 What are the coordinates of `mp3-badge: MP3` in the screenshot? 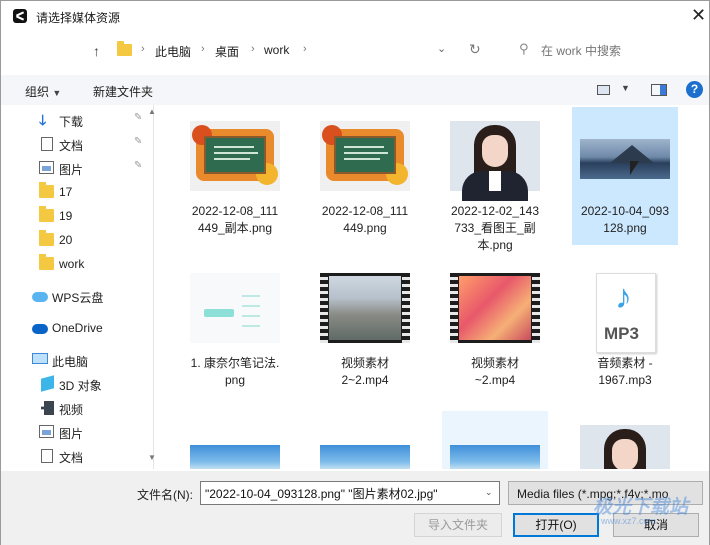 It's located at (621, 333).